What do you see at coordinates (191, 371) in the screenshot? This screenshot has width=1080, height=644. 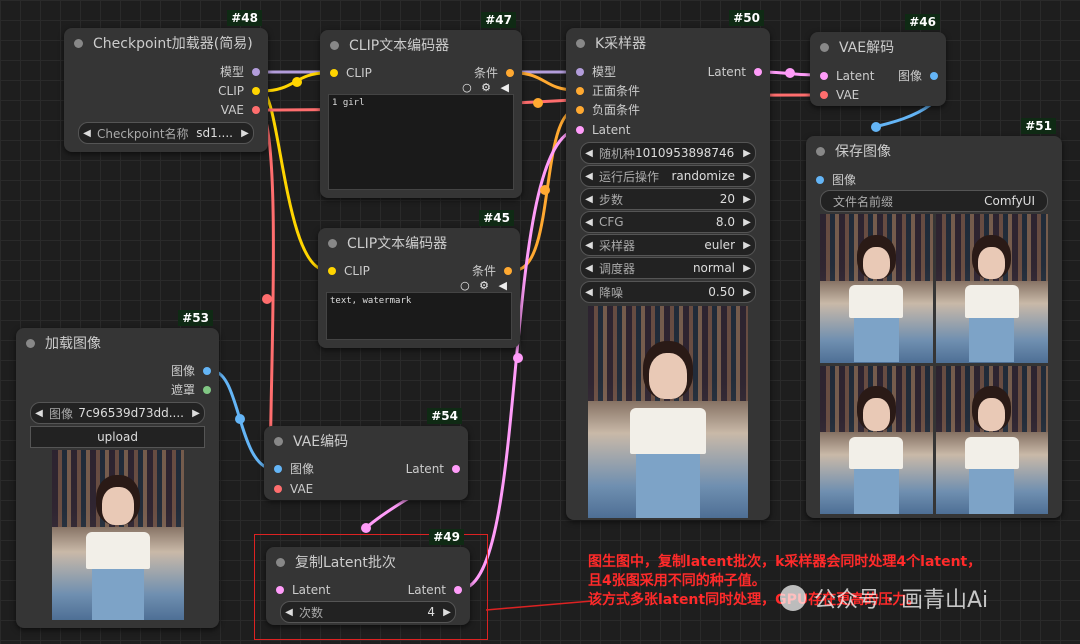 I see `output-image: 图像` at bounding box center [191, 371].